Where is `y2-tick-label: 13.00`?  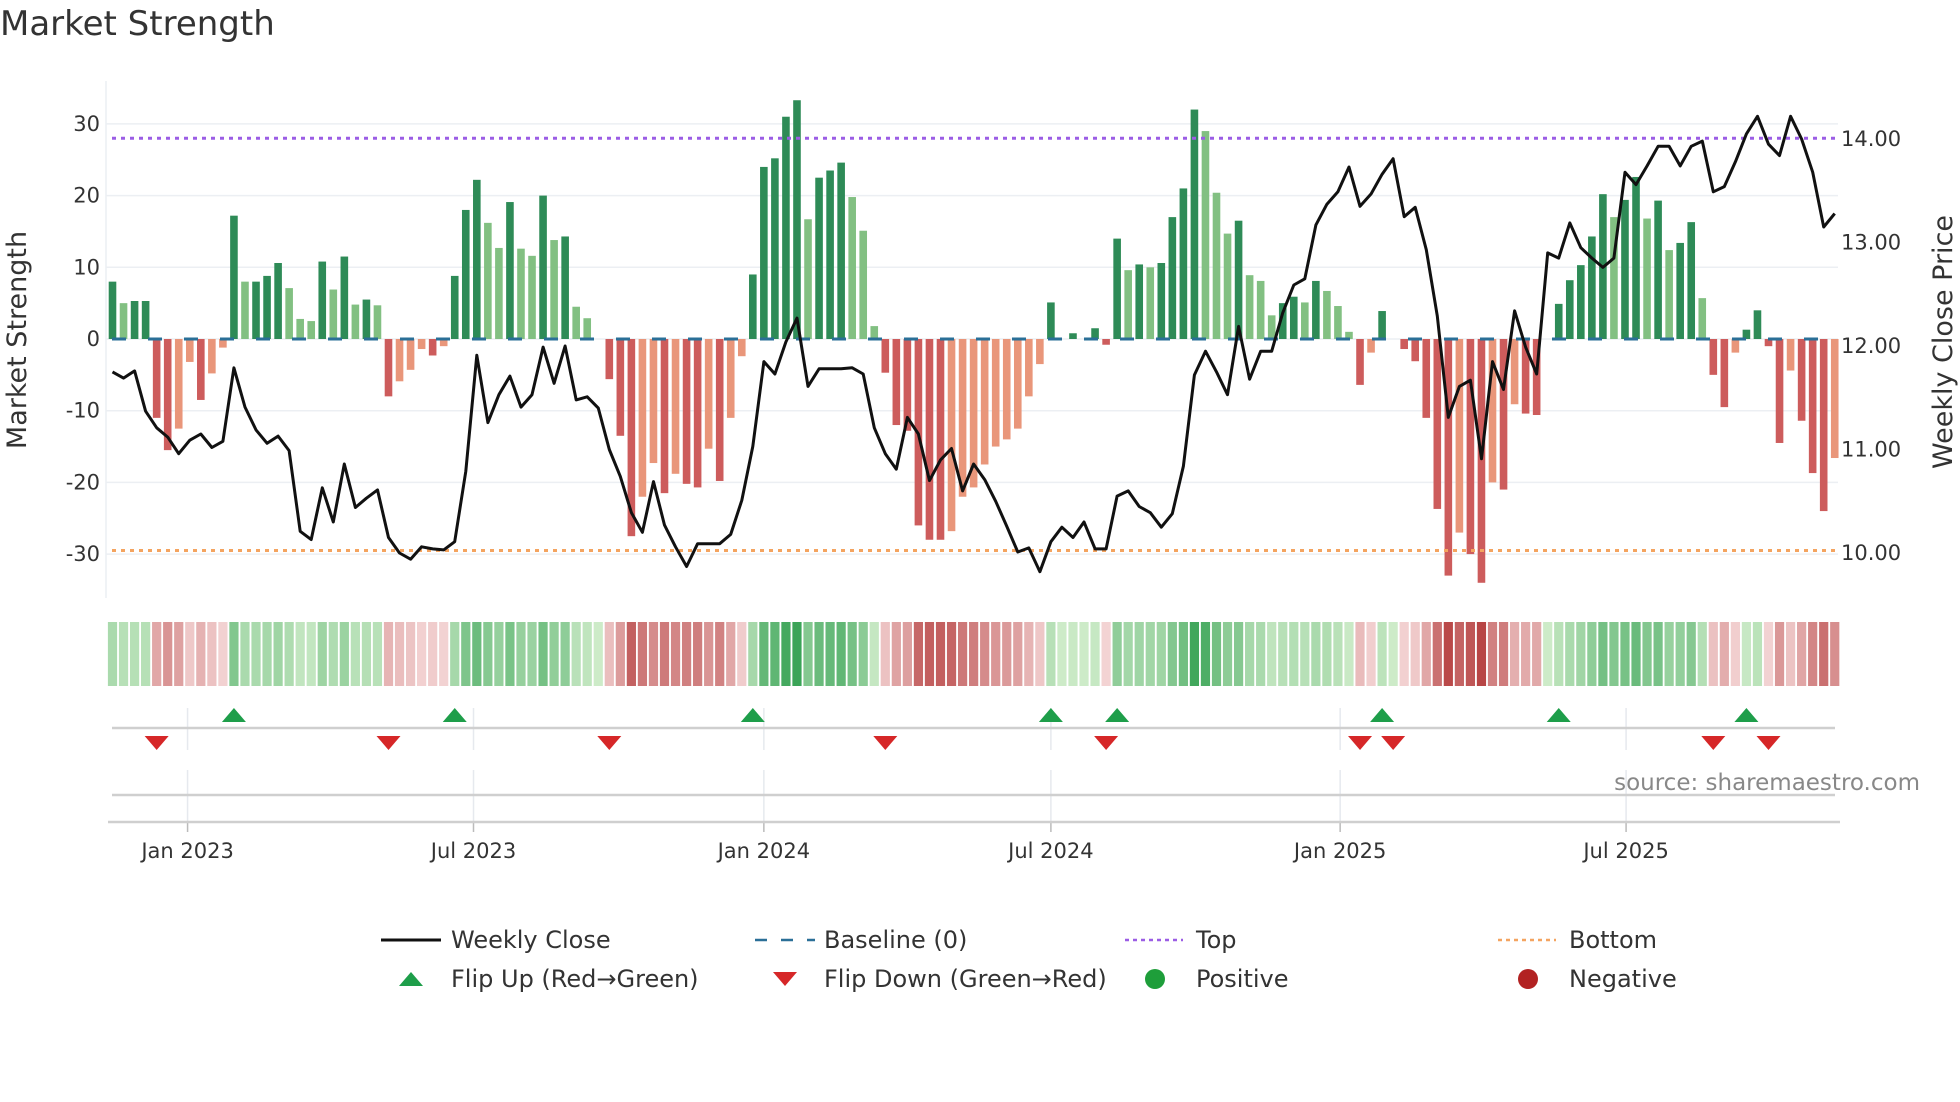 y2-tick-label: 13.00 is located at coordinates (1871, 243).